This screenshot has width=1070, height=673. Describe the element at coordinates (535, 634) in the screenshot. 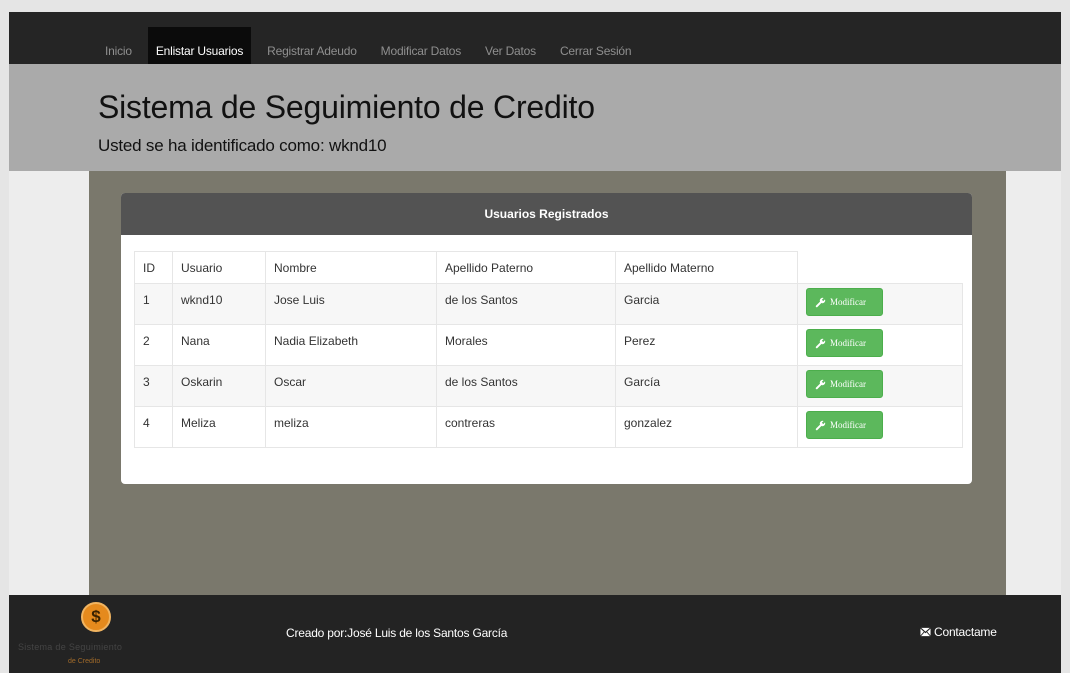

I see `page-footer` at that location.